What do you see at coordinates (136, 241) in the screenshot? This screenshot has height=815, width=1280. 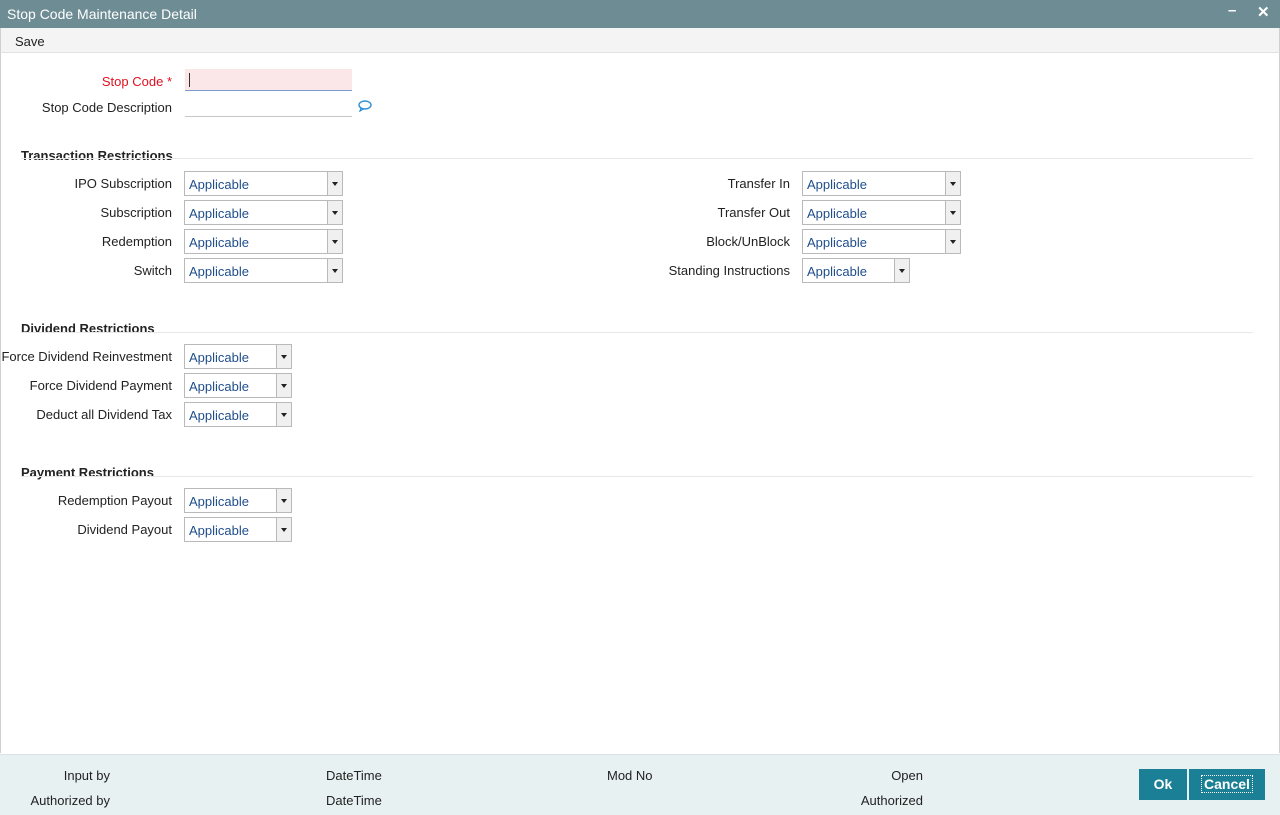 I see `redemption-label: Redemption` at bounding box center [136, 241].